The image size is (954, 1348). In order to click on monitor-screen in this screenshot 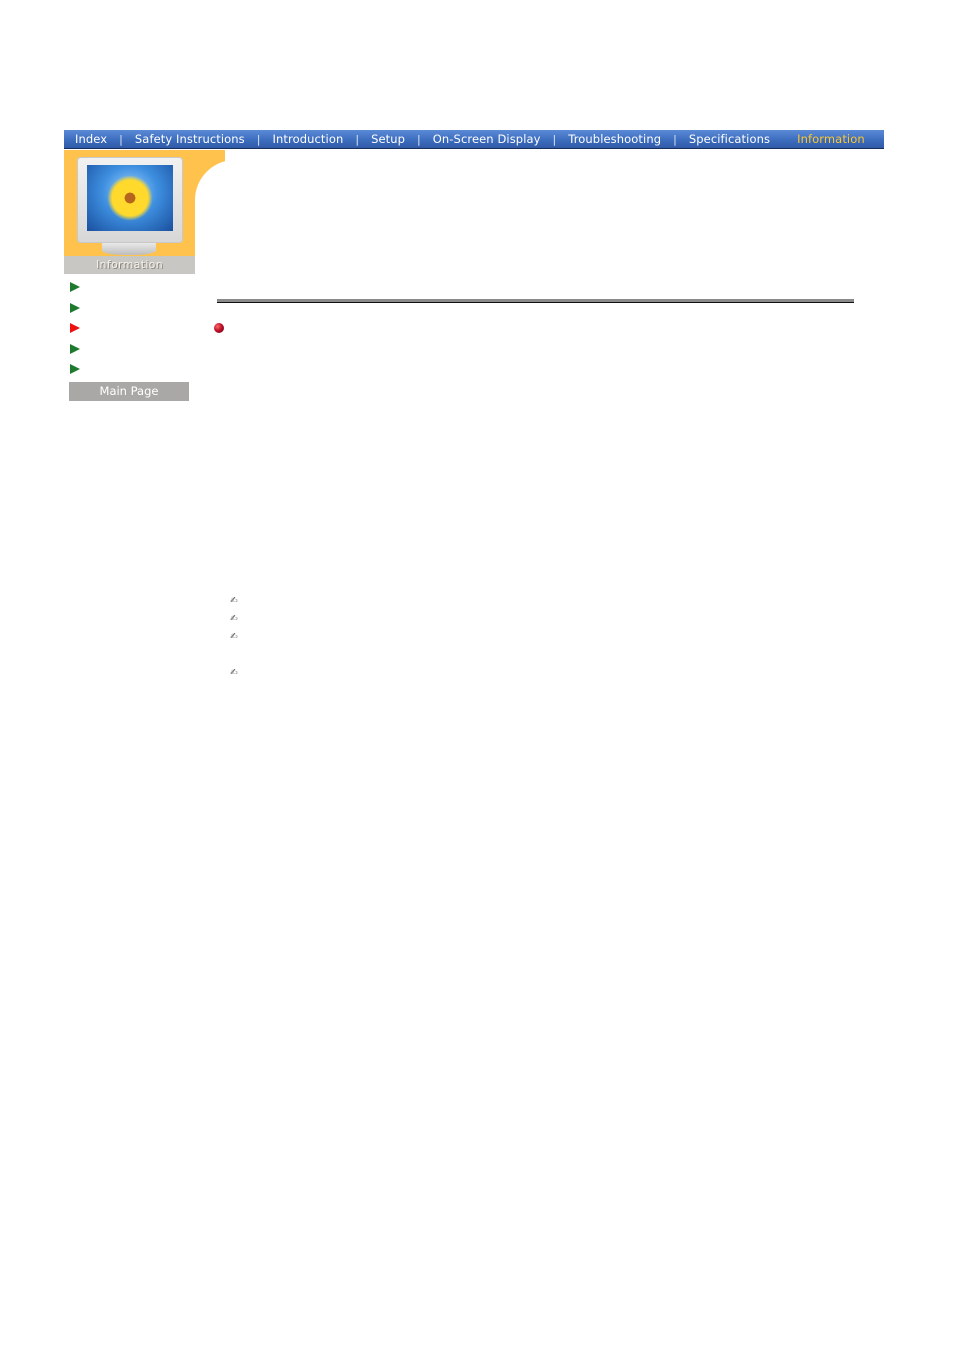, I will do `click(130, 198)`.